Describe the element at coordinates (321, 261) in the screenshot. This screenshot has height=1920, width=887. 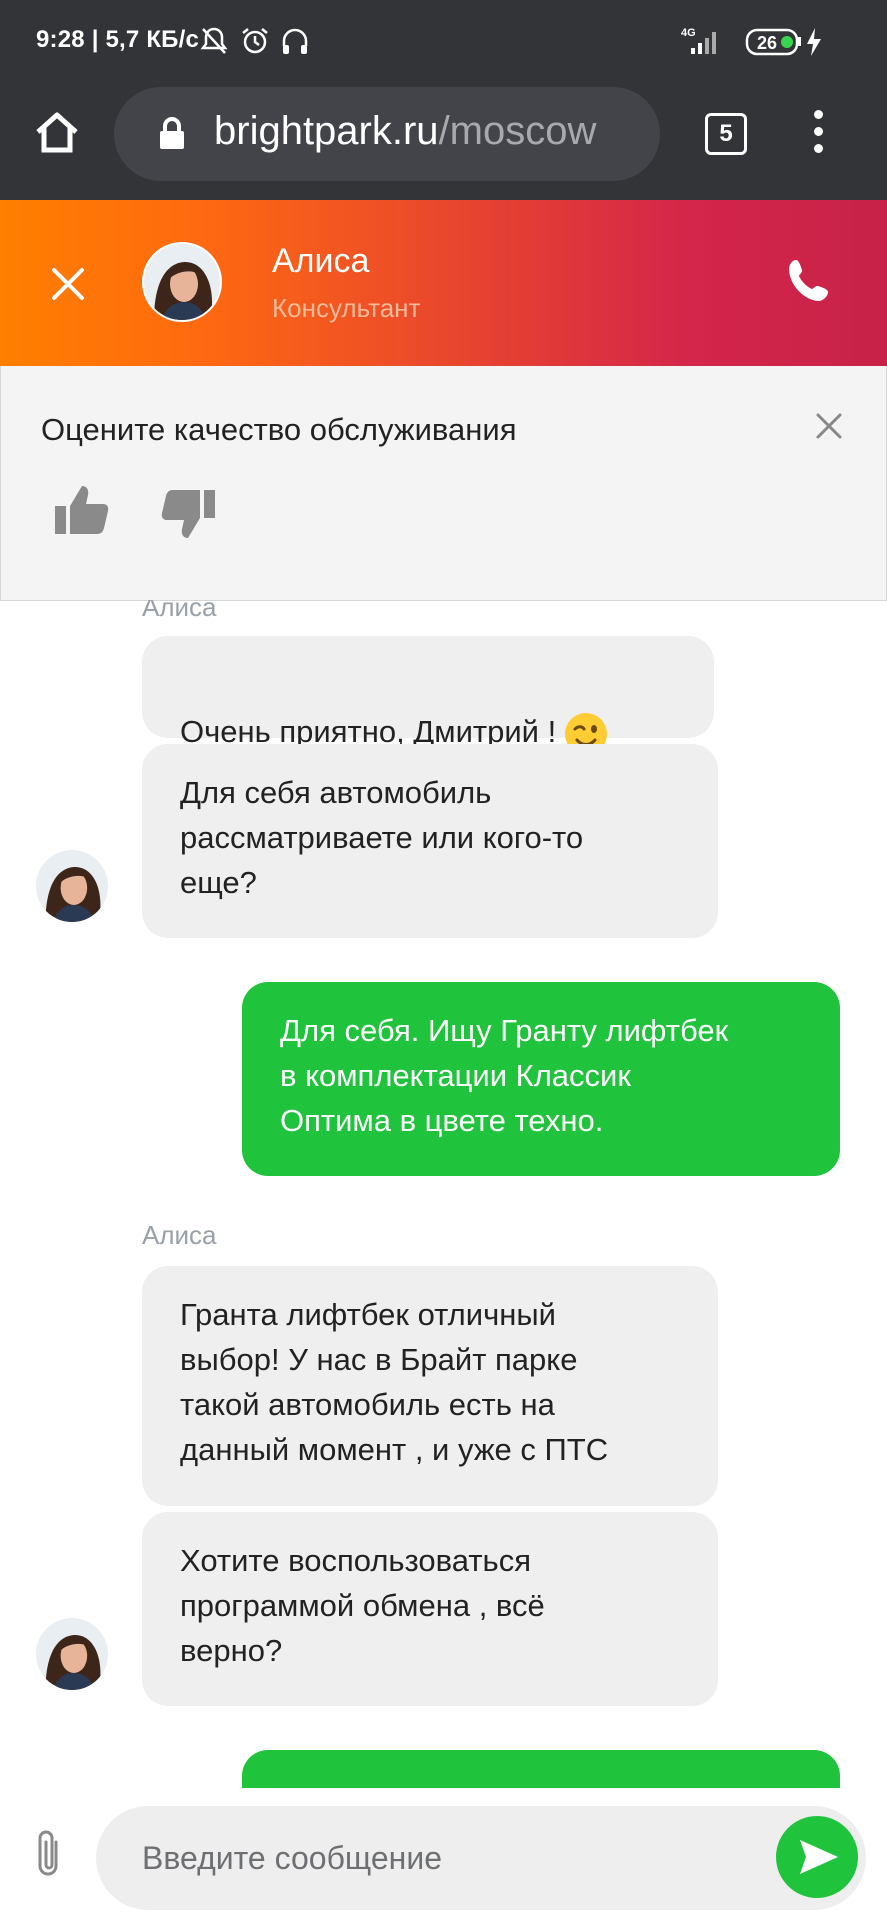
I see `agent-name: Алиса` at that location.